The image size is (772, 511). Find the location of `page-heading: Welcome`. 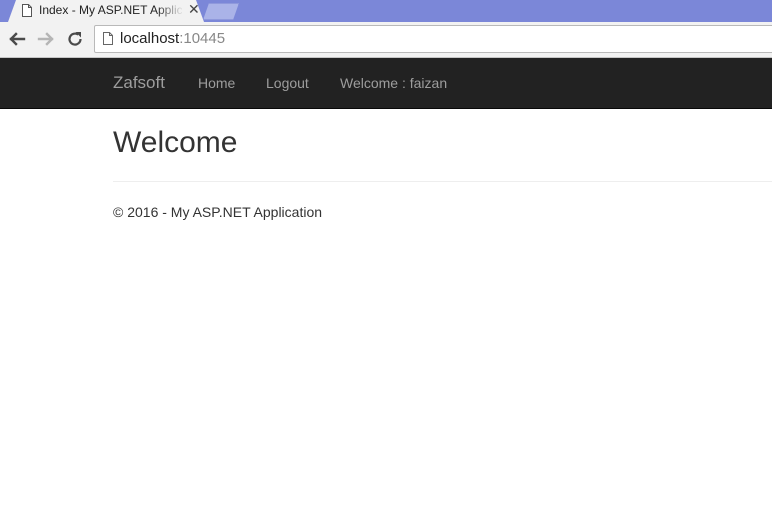

page-heading: Welcome is located at coordinates (175, 142).